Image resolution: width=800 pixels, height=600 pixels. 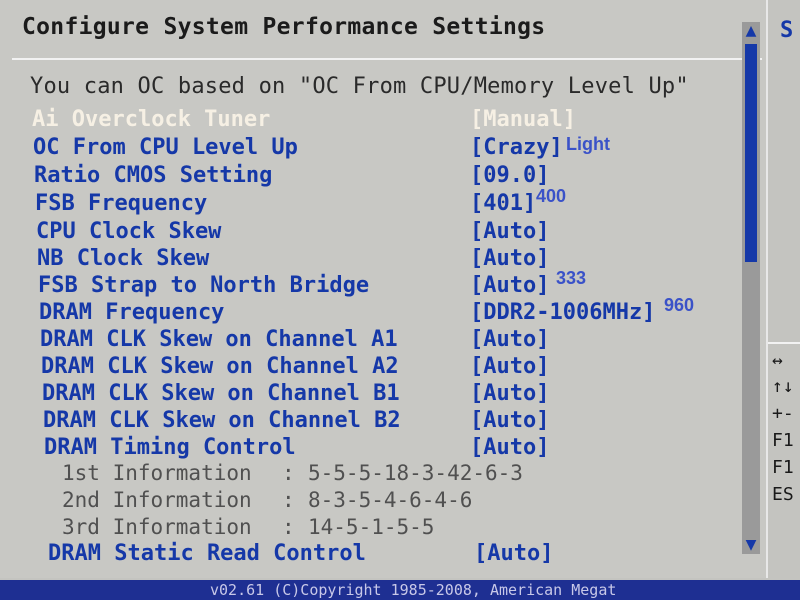 What do you see at coordinates (151, 119) in the screenshot?
I see `setting-label: Ai Overclock Tuner` at bounding box center [151, 119].